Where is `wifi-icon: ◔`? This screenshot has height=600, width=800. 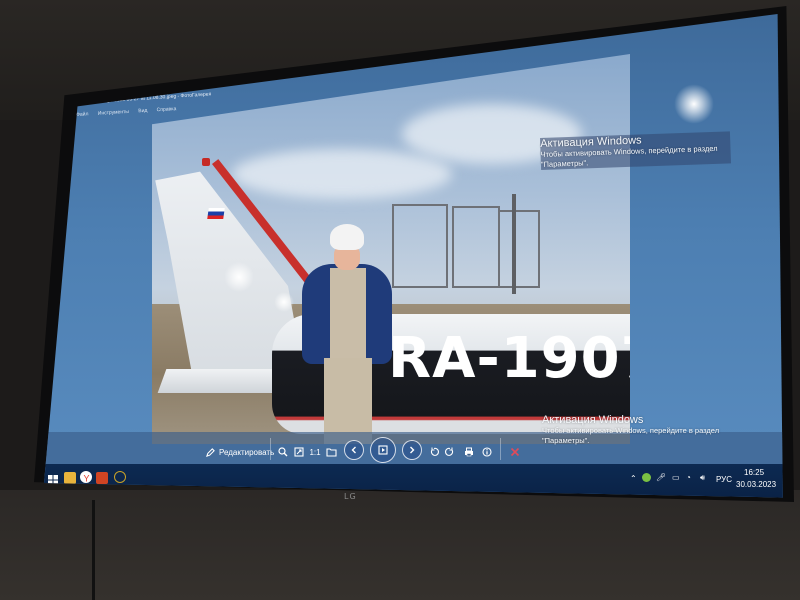
wifi-icon: ◔ is located at coordinates (688, 477).